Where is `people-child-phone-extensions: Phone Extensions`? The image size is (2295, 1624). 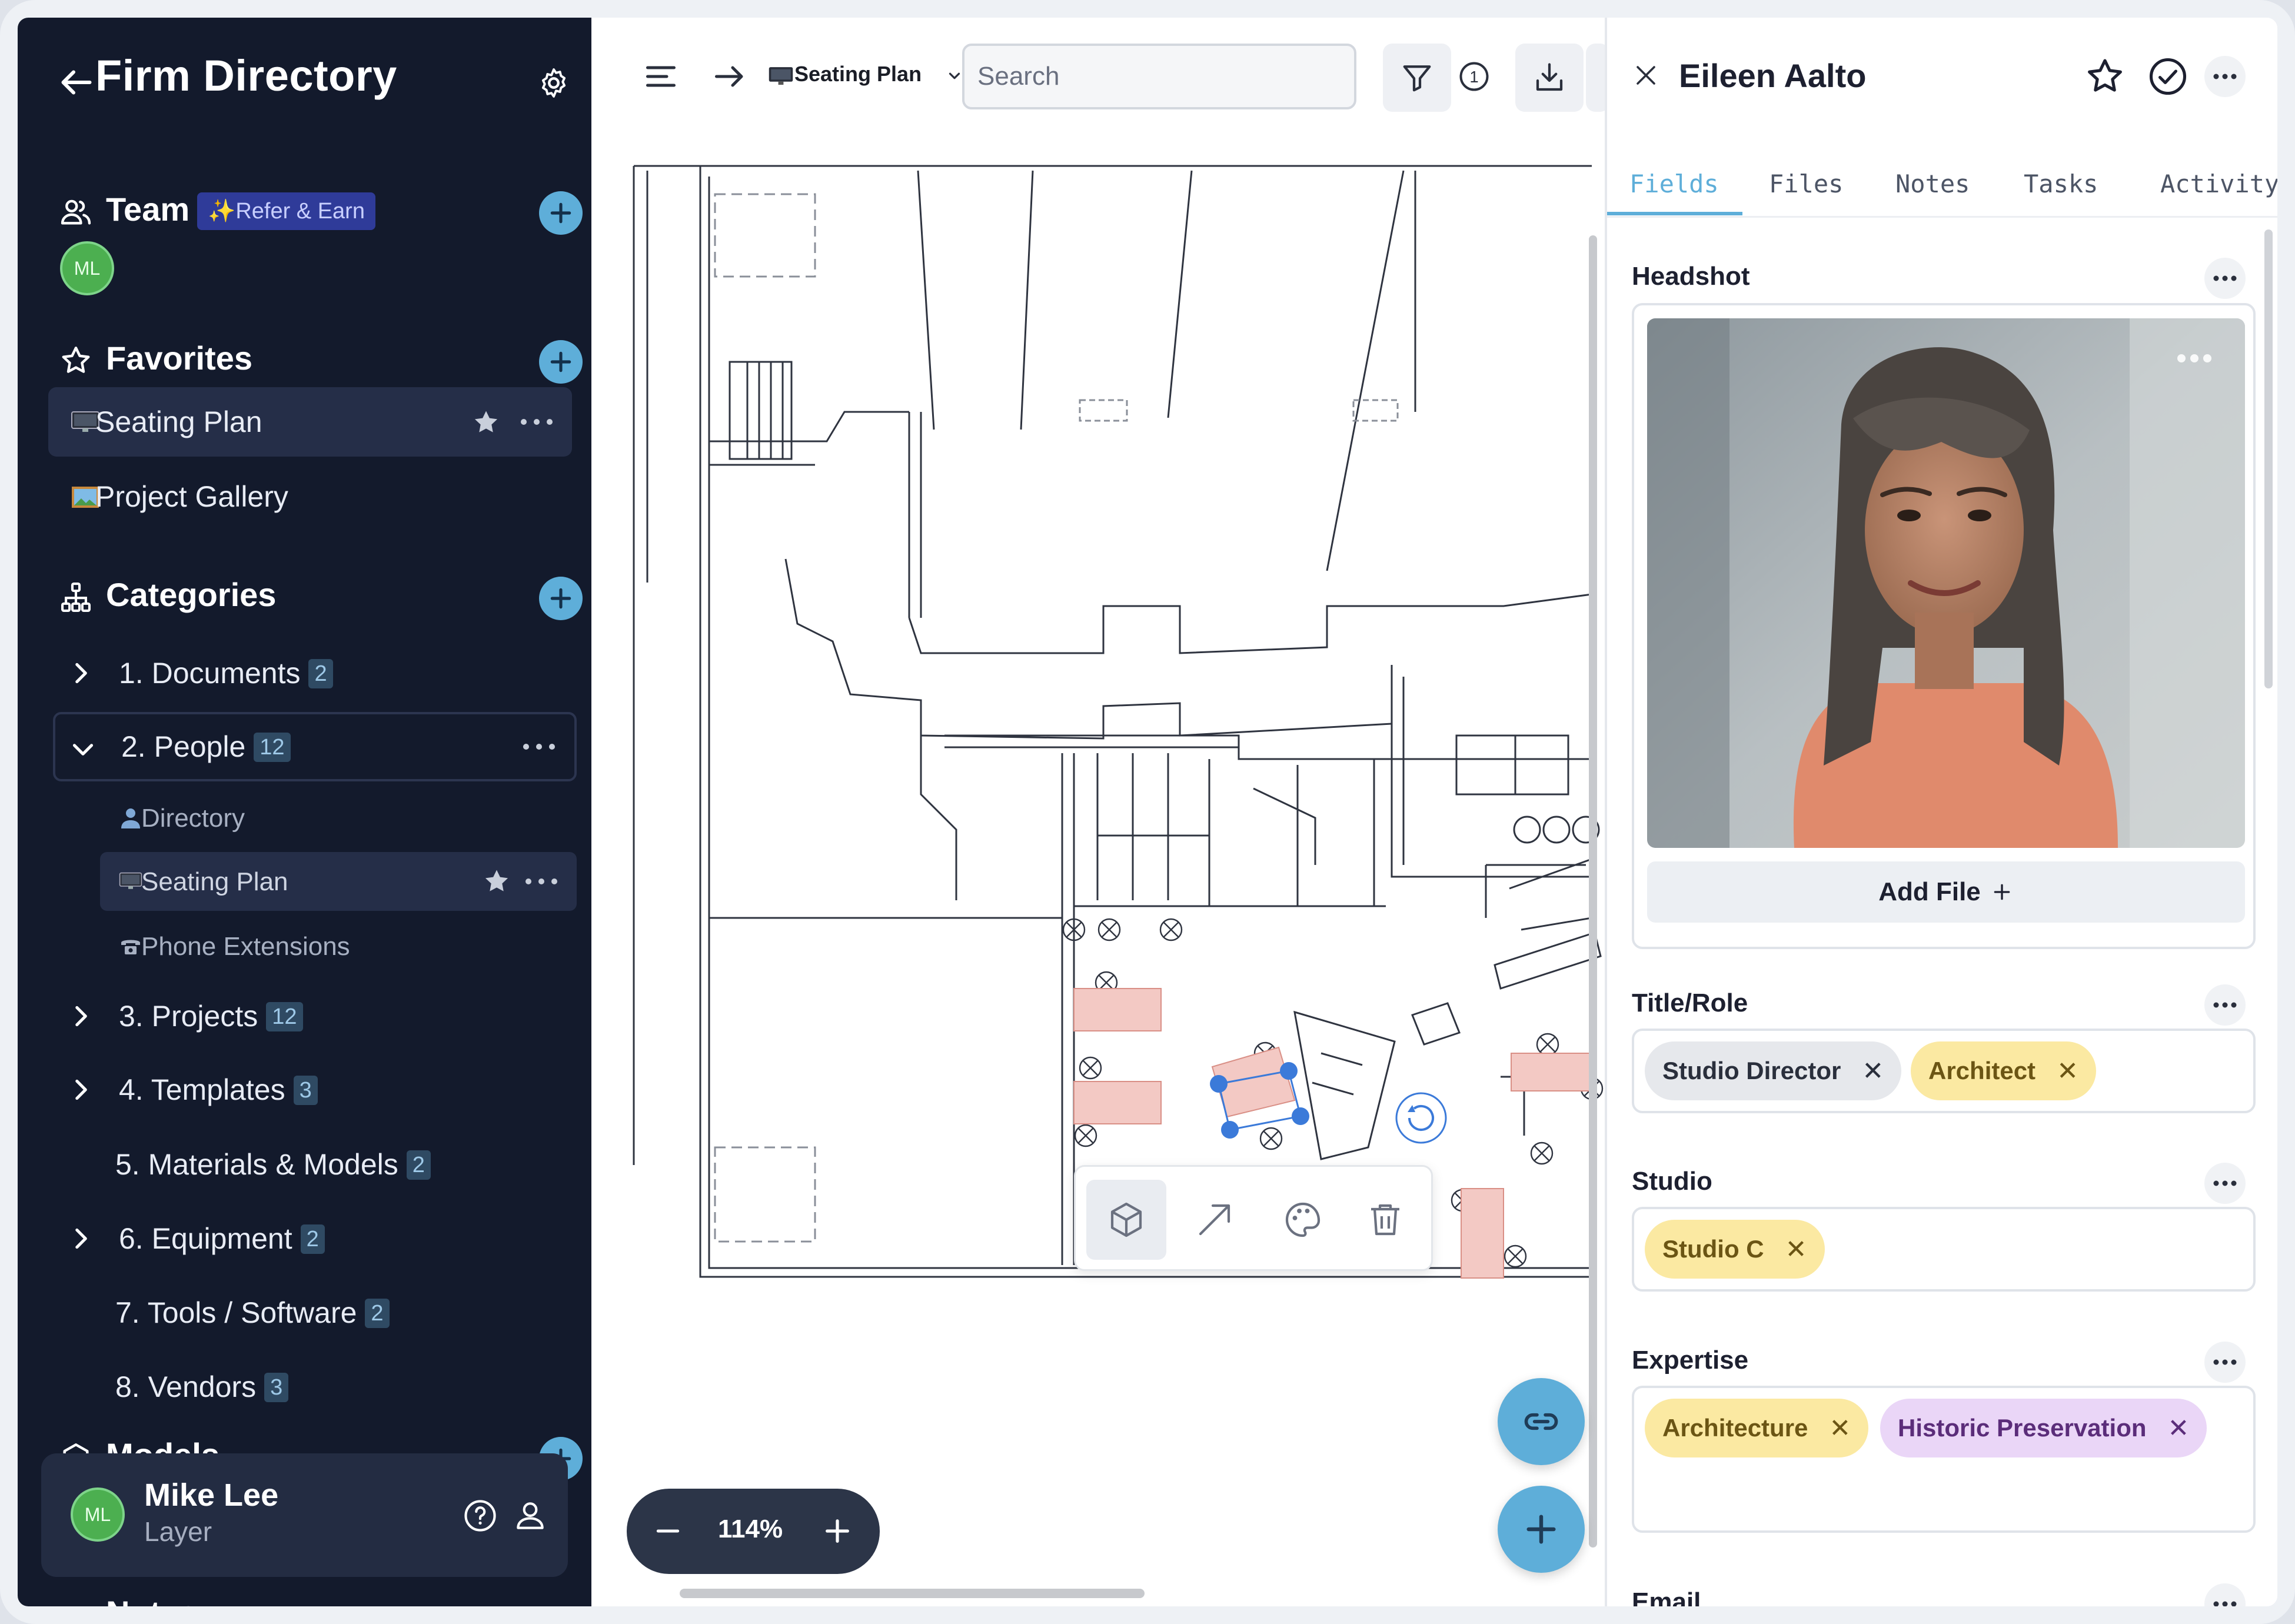 people-child-phone-extensions: Phone Extensions is located at coordinates (338, 946).